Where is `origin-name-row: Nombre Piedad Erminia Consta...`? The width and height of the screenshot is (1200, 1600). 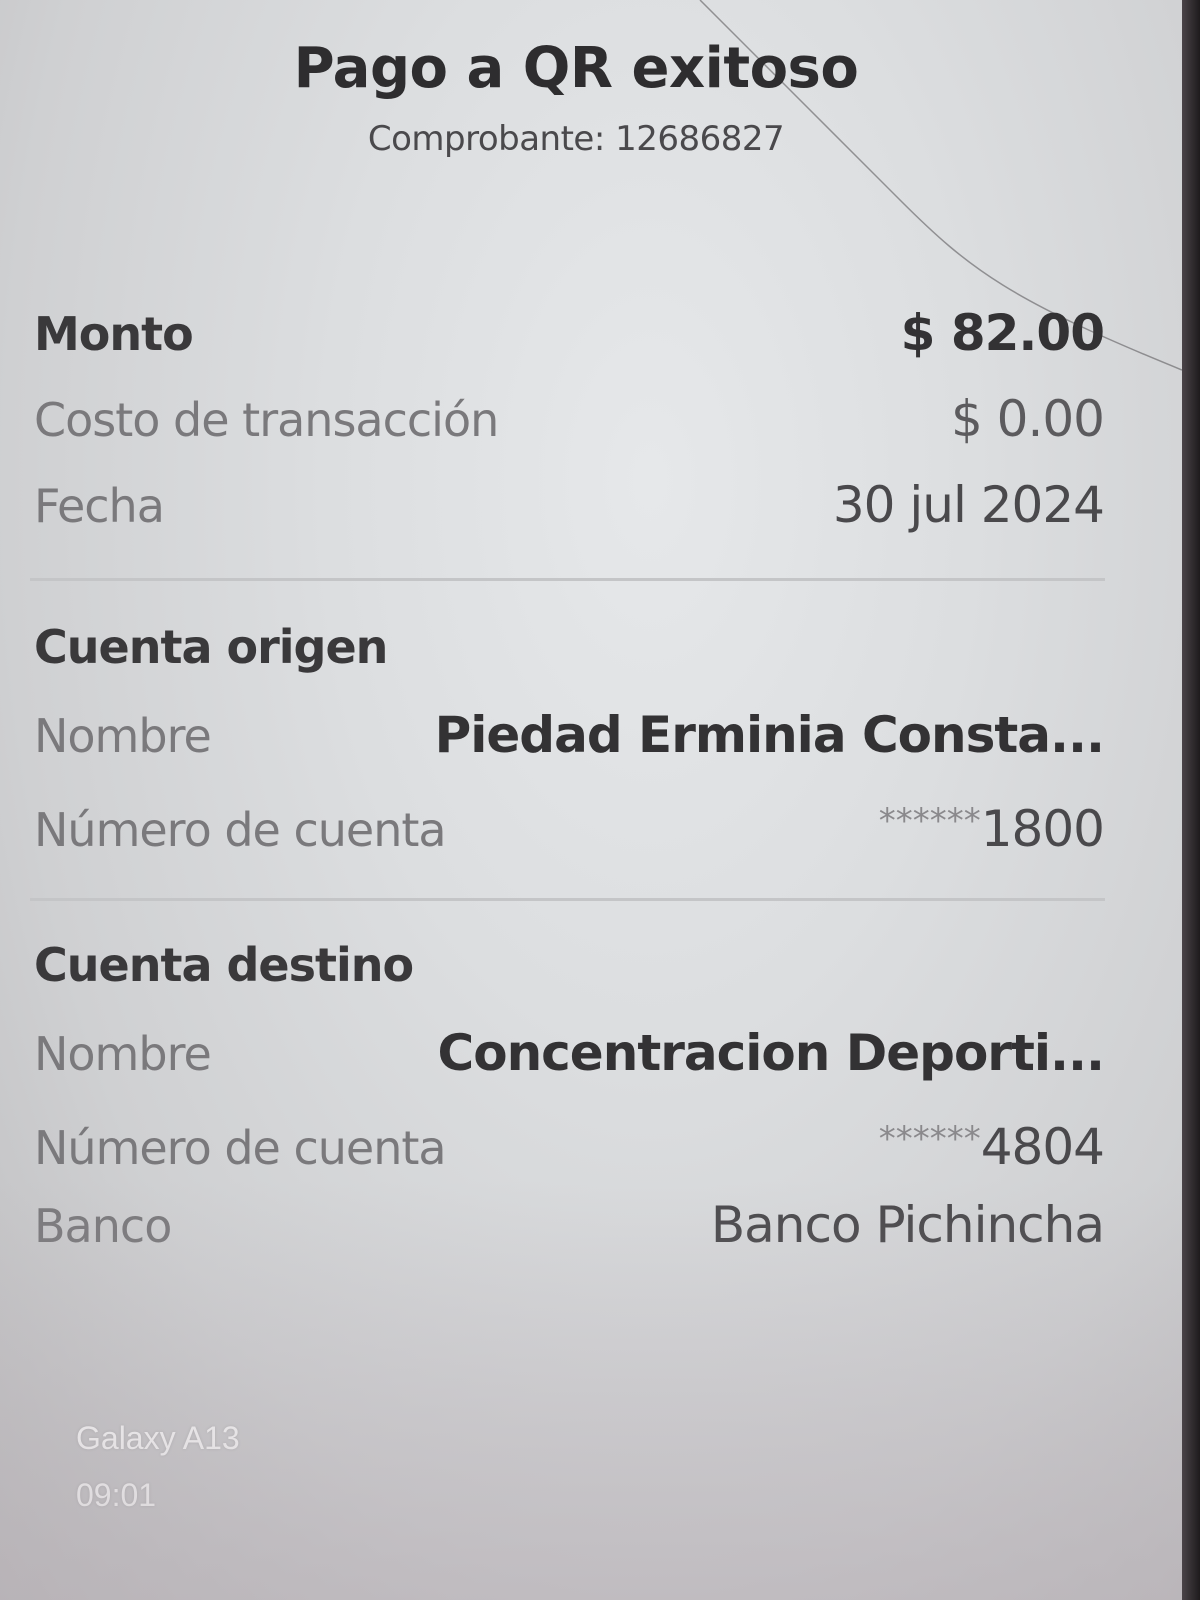 origin-name-row: Nombre Piedad Erminia Consta... is located at coordinates (569, 735).